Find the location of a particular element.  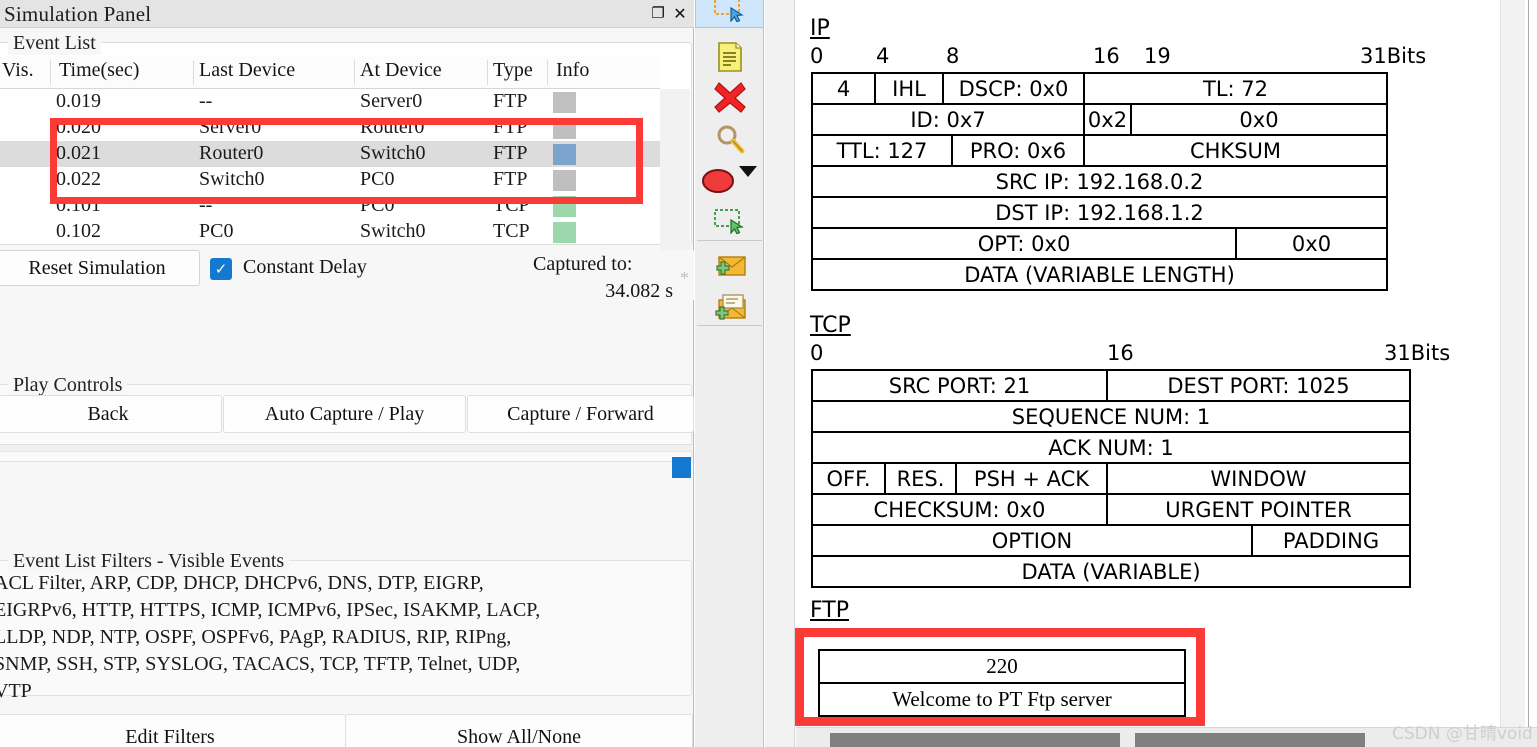

header-field-cell: OPT: 0x0 is located at coordinates (1025, 243).